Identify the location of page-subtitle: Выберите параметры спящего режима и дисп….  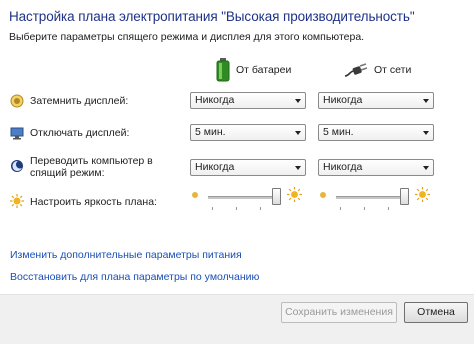
(187, 37).